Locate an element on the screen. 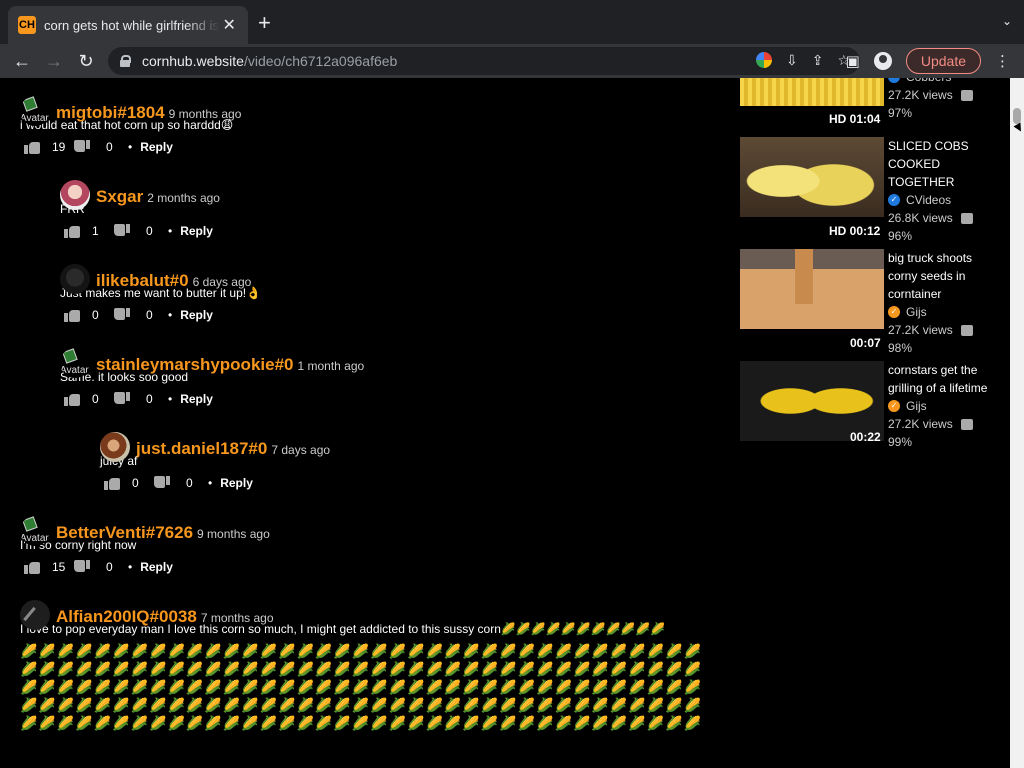 This screenshot has height=768, width=1024. url-path: /video/ch6712a096af6eb is located at coordinates (320, 61).